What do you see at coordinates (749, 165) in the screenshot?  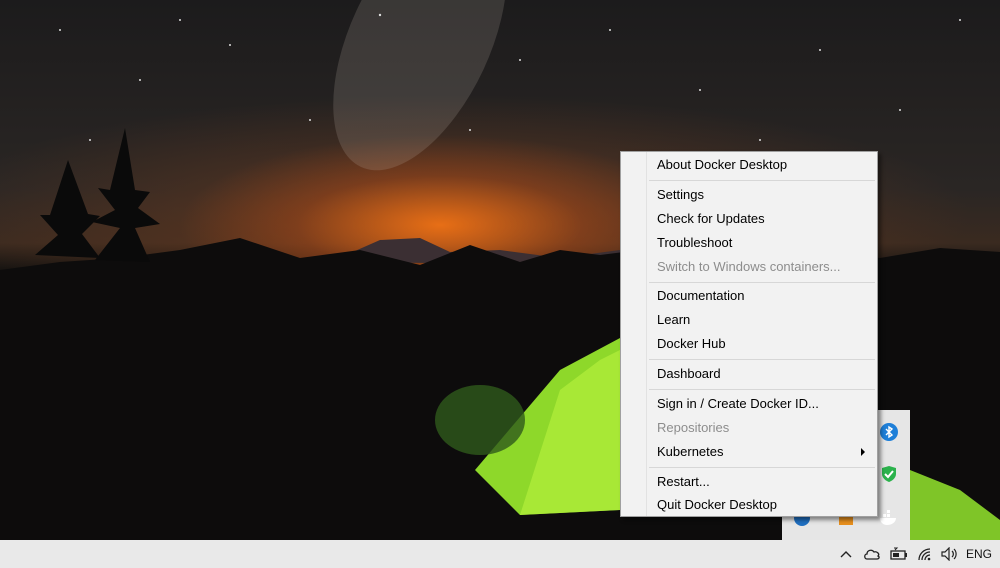 I see `menu-item-about: About Docker Desktop` at bounding box center [749, 165].